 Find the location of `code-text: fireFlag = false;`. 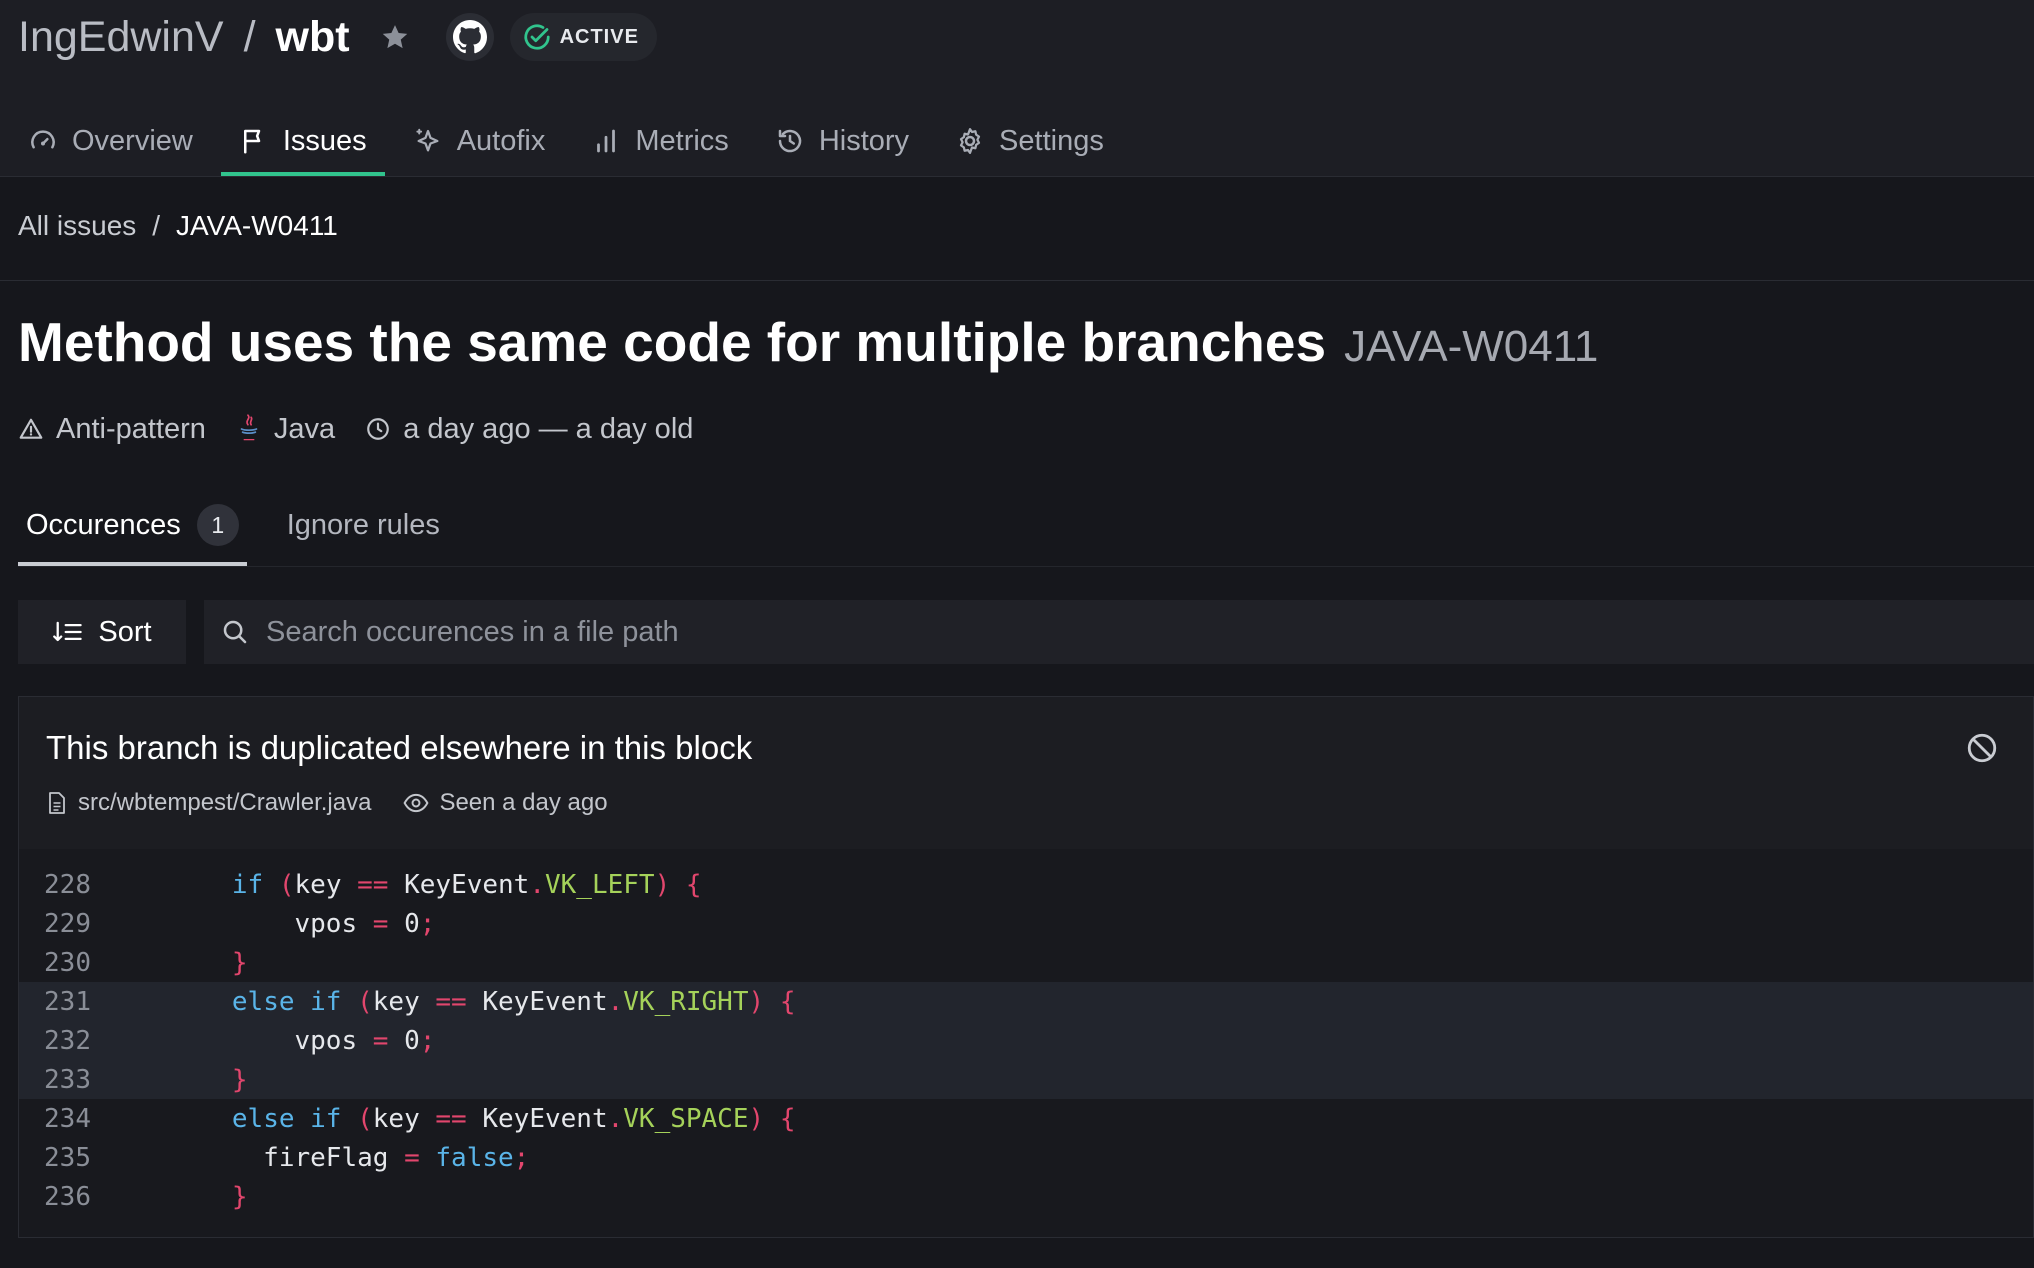

code-text: fireFlag = false; is located at coordinates (310, 1157).